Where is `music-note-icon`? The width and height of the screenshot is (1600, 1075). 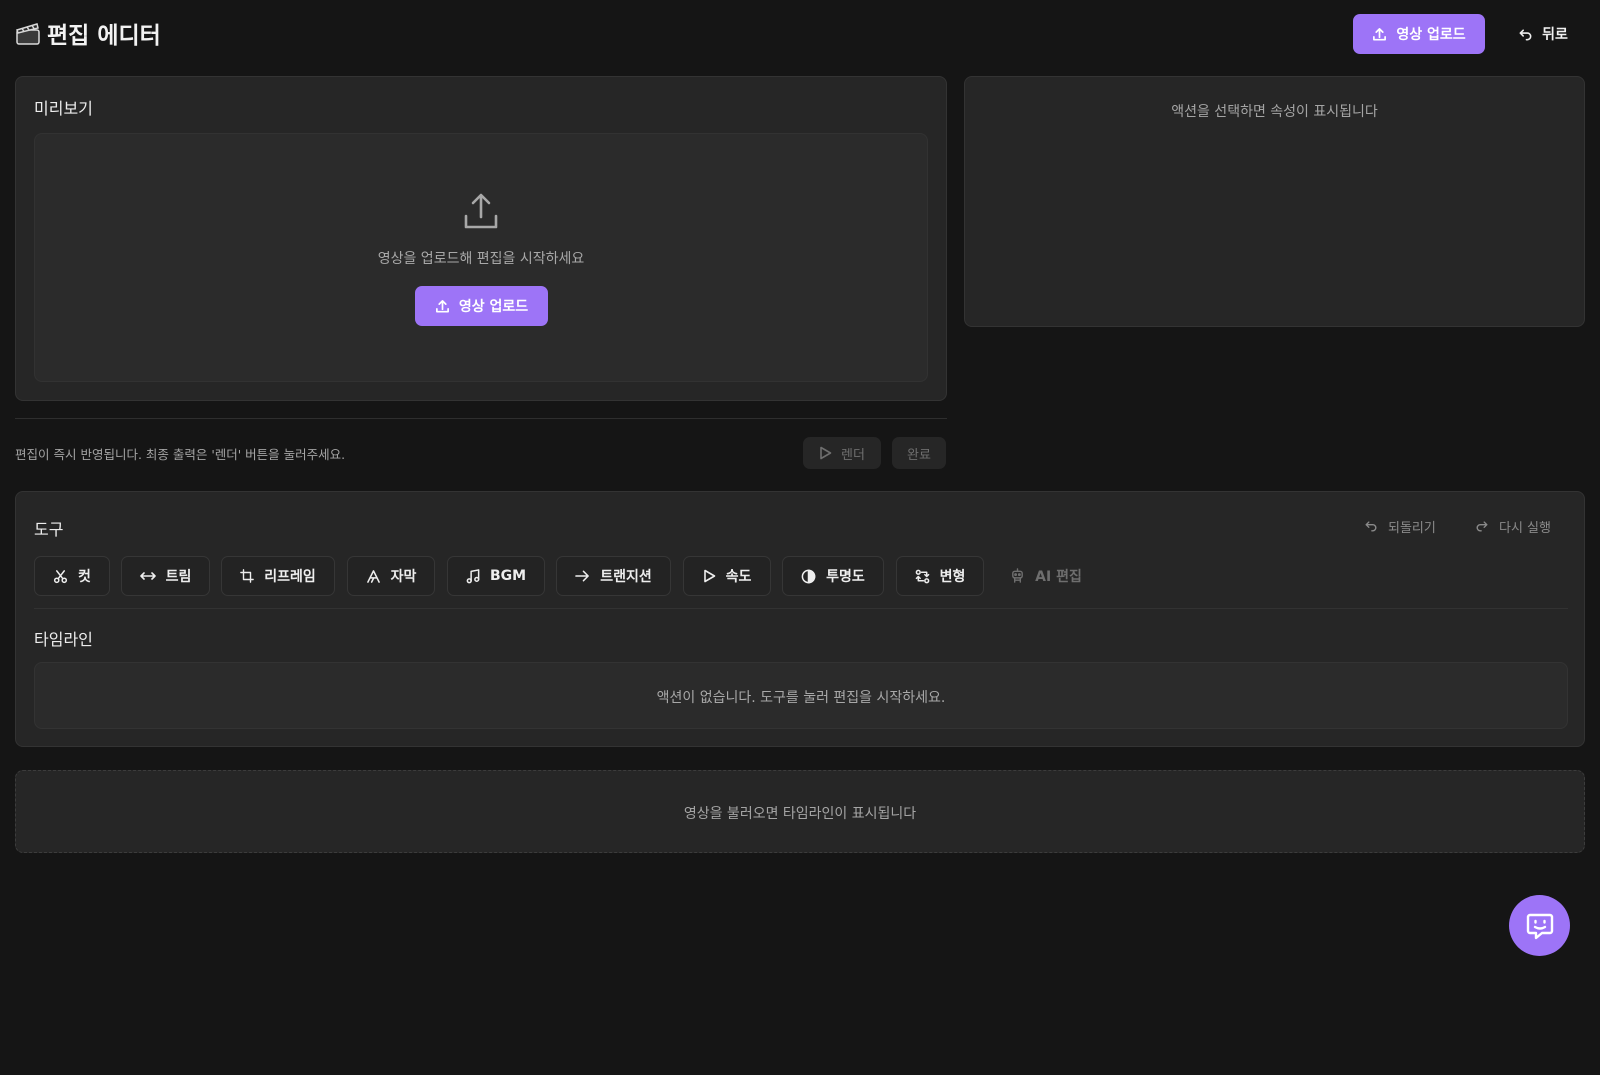
music-note-icon is located at coordinates (473, 575).